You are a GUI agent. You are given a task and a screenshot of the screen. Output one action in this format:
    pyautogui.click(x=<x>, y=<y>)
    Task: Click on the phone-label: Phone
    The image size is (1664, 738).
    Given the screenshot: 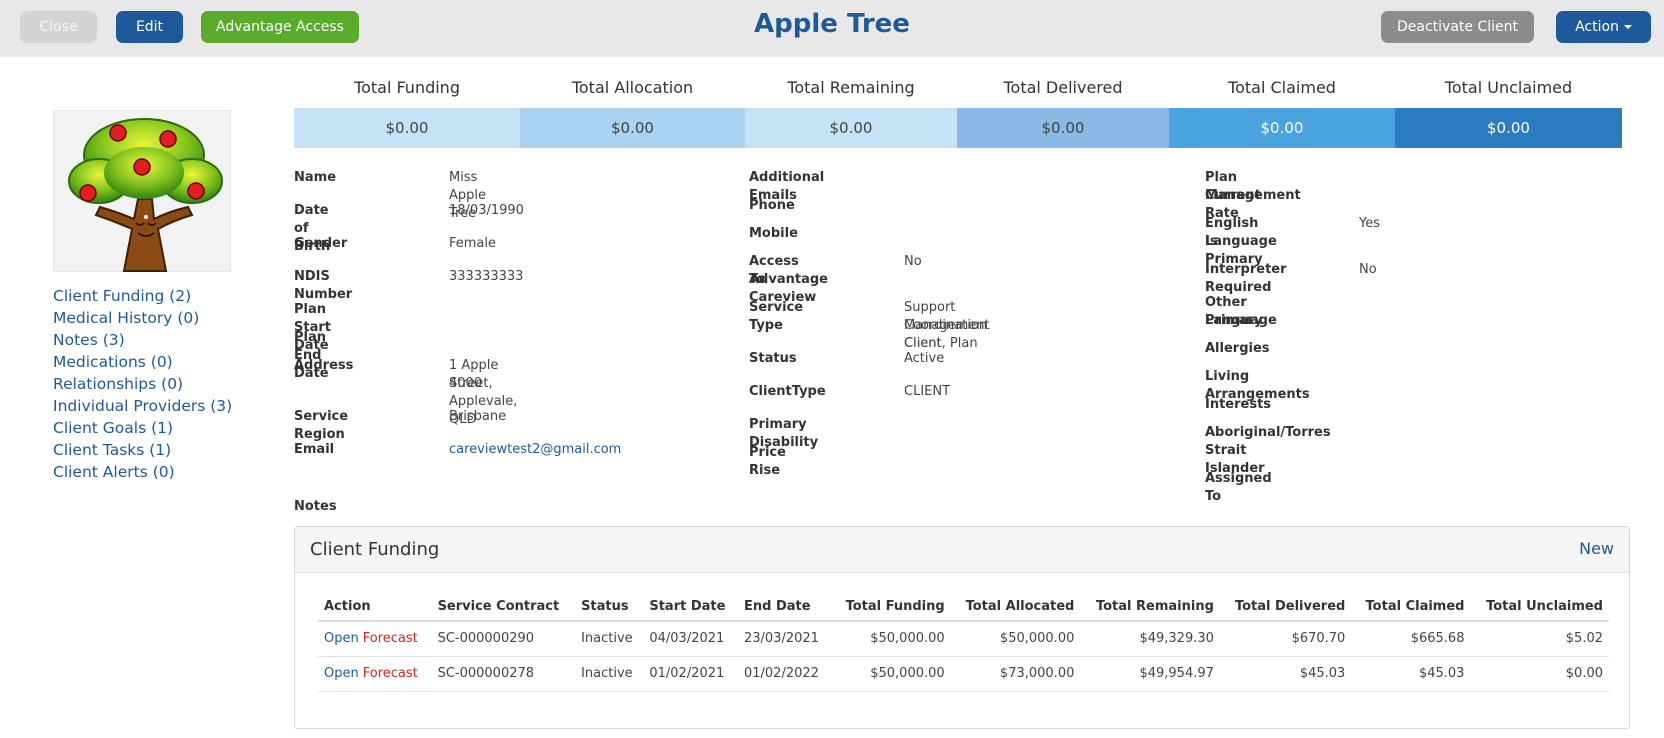 What is the action you would take?
    pyautogui.click(x=772, y=205)
    